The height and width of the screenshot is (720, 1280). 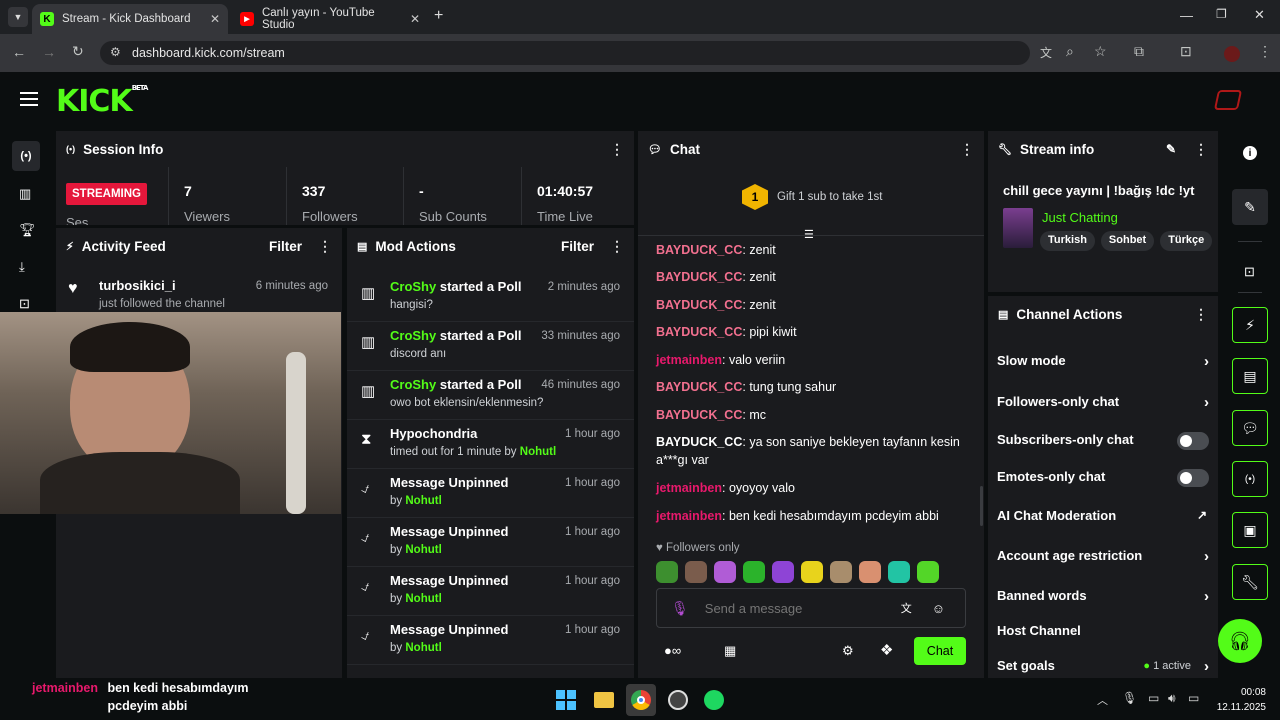 I want to click on new-tab-button: +, so click(x=438, y=16).